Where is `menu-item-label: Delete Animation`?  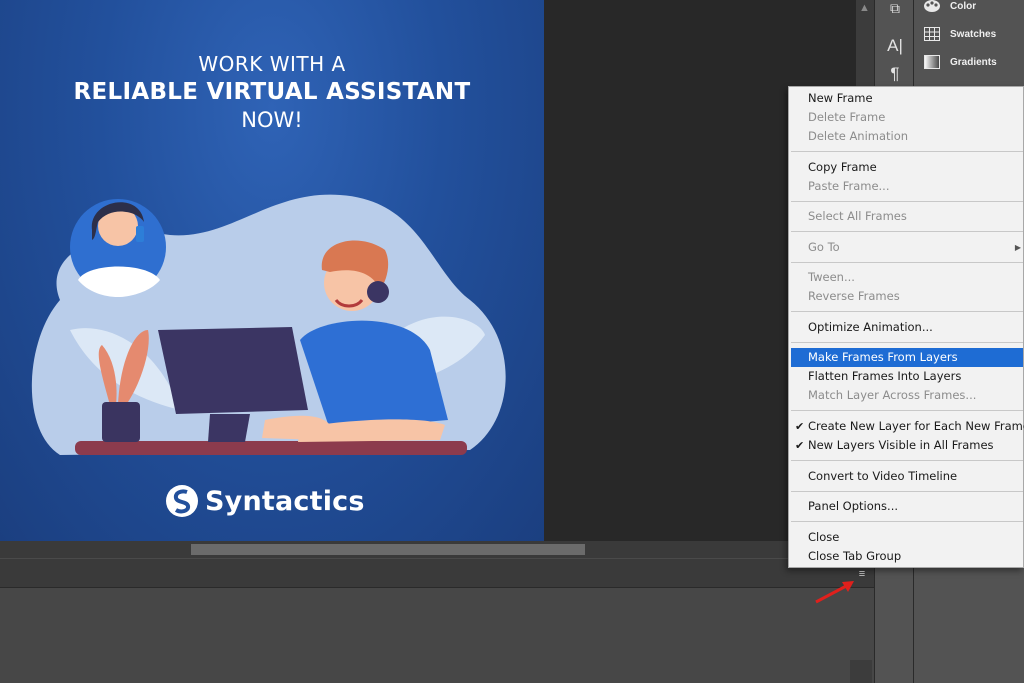
menu-item-label: Delete Animation is located at coordinates (858, 136).